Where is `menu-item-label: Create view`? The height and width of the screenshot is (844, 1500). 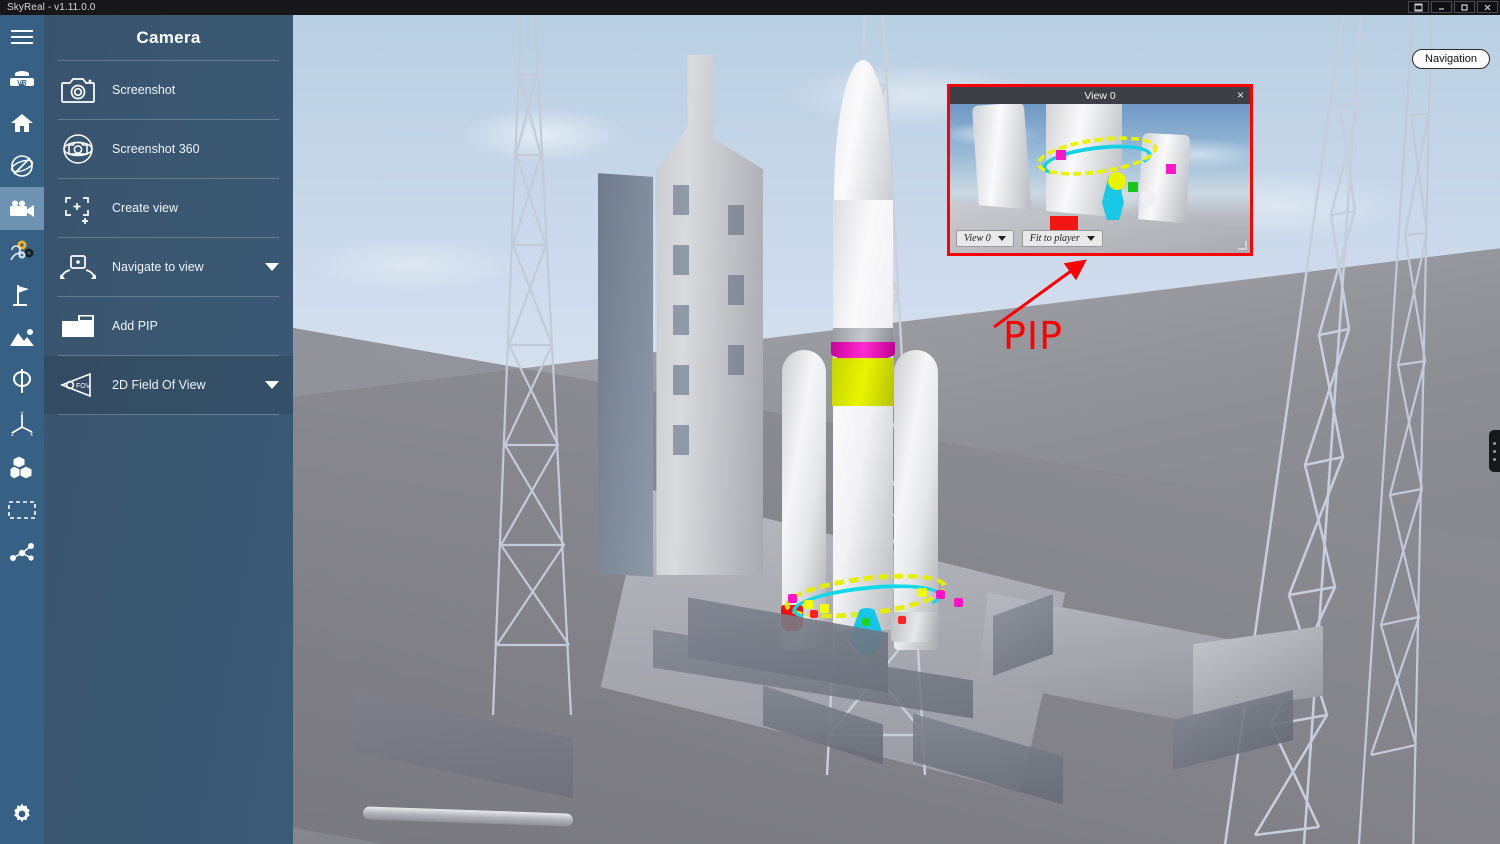 menu-item-label: Create view is located at coordinates (145, 208).